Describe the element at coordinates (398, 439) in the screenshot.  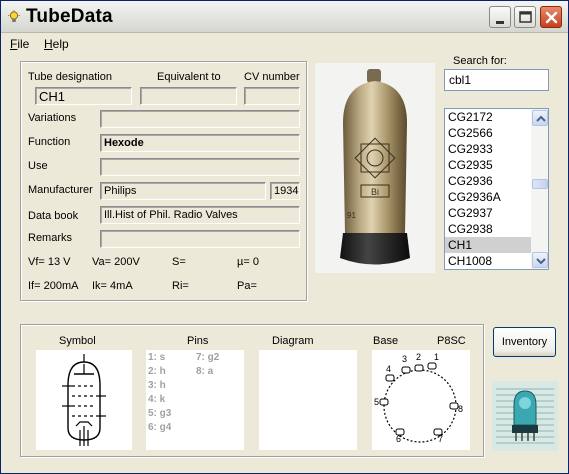
I see `base-pin-number: 6` at that location.